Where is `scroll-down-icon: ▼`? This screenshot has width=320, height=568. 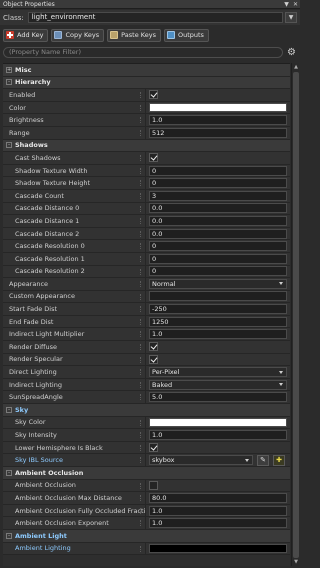 scroll-down-icon: ▼ is located at coordinates (296, 562).